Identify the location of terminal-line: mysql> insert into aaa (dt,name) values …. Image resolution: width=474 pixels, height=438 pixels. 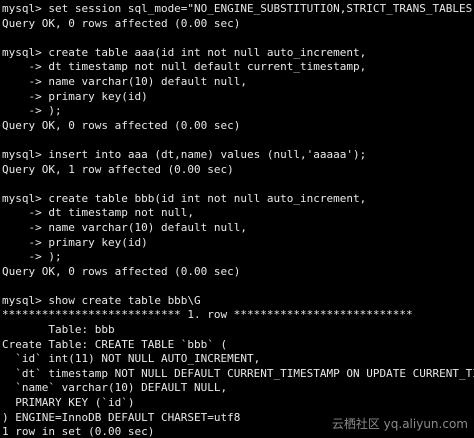
(184, 154).